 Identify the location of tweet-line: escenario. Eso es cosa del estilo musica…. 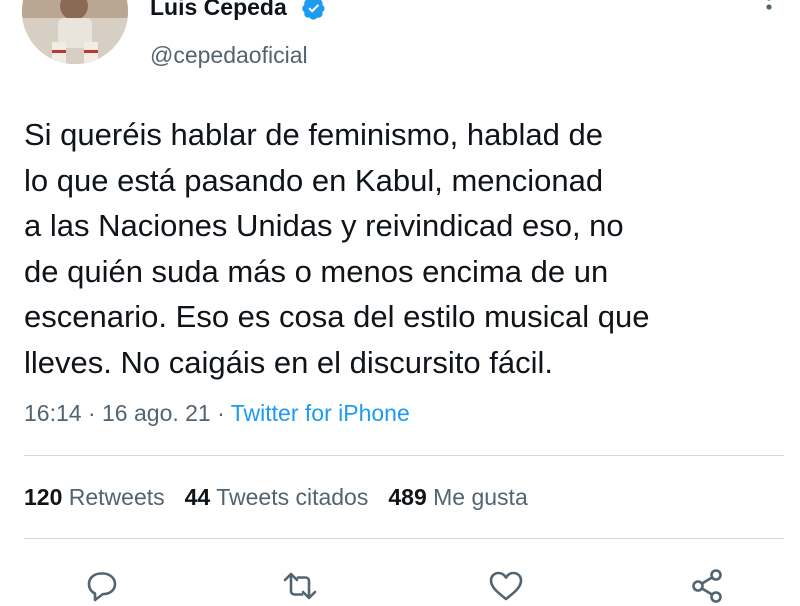
(337, 316).